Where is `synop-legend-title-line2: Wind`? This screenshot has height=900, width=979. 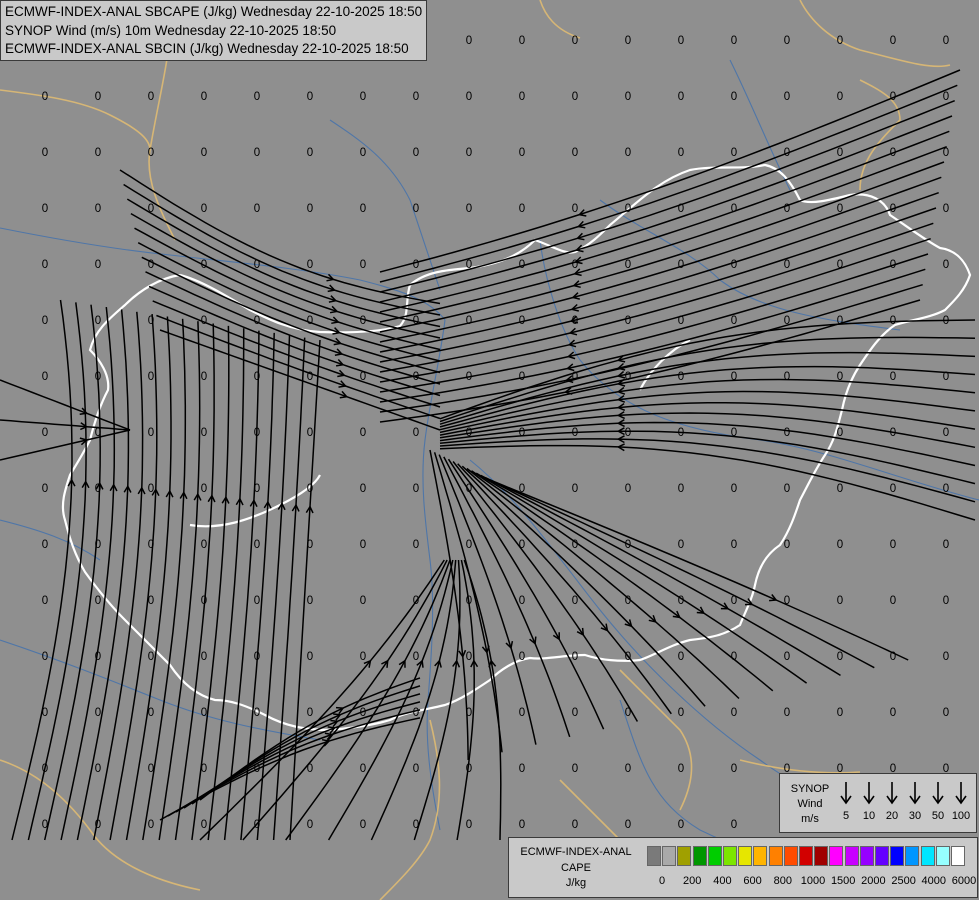
synop-legend-title-line2: Wind is located at coordinates (810, 804).